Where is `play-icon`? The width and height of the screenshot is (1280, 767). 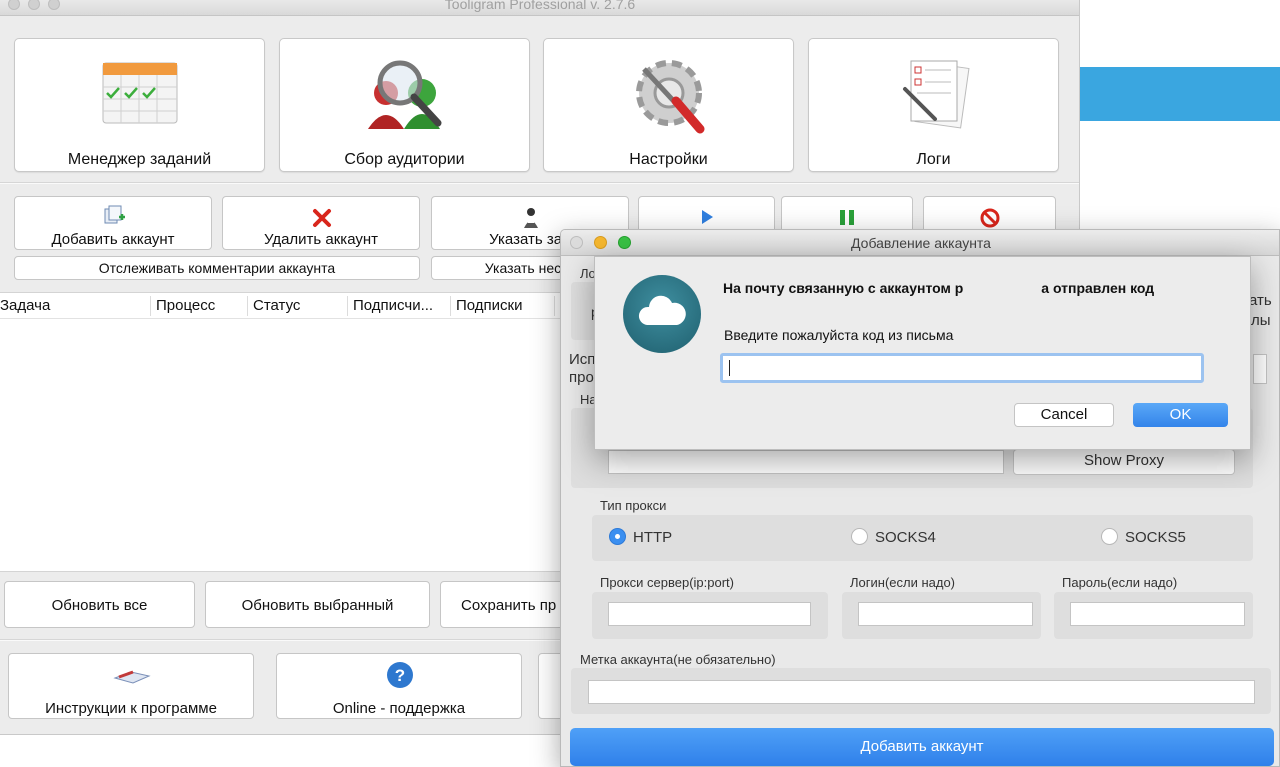
play-icon is located at coordinates (707, 217).